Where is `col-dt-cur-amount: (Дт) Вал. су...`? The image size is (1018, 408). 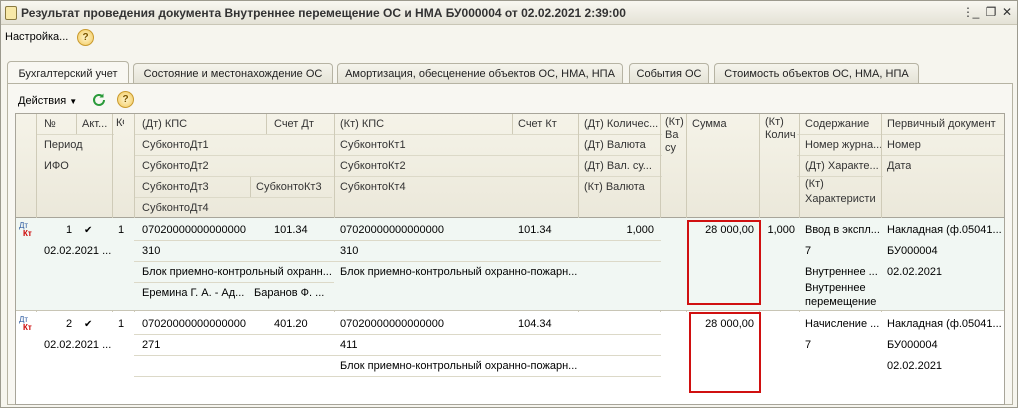
col-dt-cur-amount: (Дт) Вал. су... is located at coordinates (621, 166).